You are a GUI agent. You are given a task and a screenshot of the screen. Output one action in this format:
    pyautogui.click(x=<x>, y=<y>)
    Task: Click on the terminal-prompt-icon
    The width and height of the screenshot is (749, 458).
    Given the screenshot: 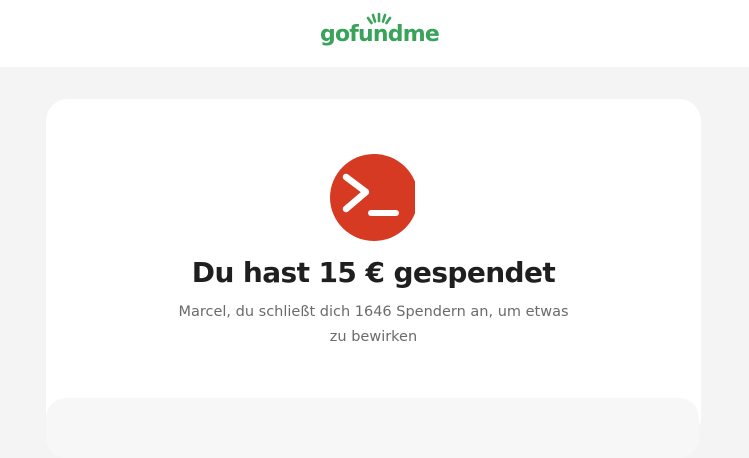 What is the action you would take?
    pyautogui.click(x=370, y=194)
    